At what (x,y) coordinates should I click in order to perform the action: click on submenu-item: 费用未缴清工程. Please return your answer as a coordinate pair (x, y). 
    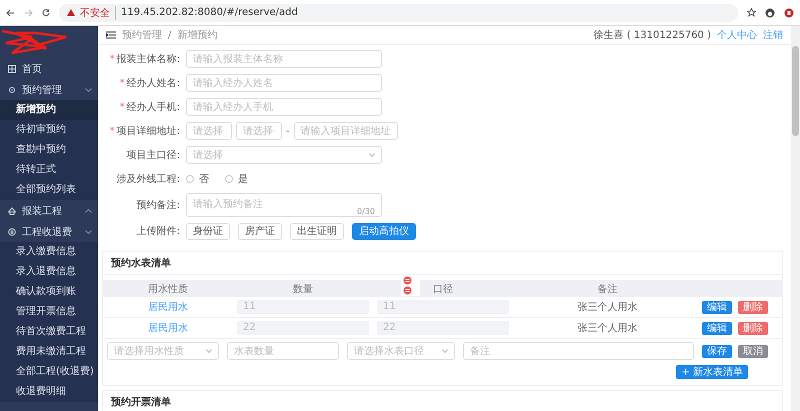
    Looking at the image, I should click on (49, 352).